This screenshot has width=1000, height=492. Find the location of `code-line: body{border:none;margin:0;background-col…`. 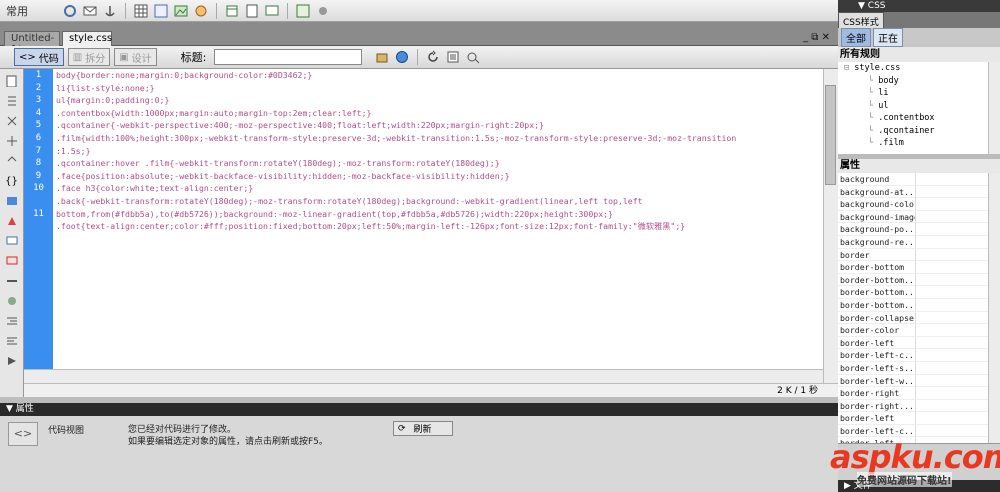

code-line: body{border:none;margin:0;background-col… is located at coordinates (439, 75).